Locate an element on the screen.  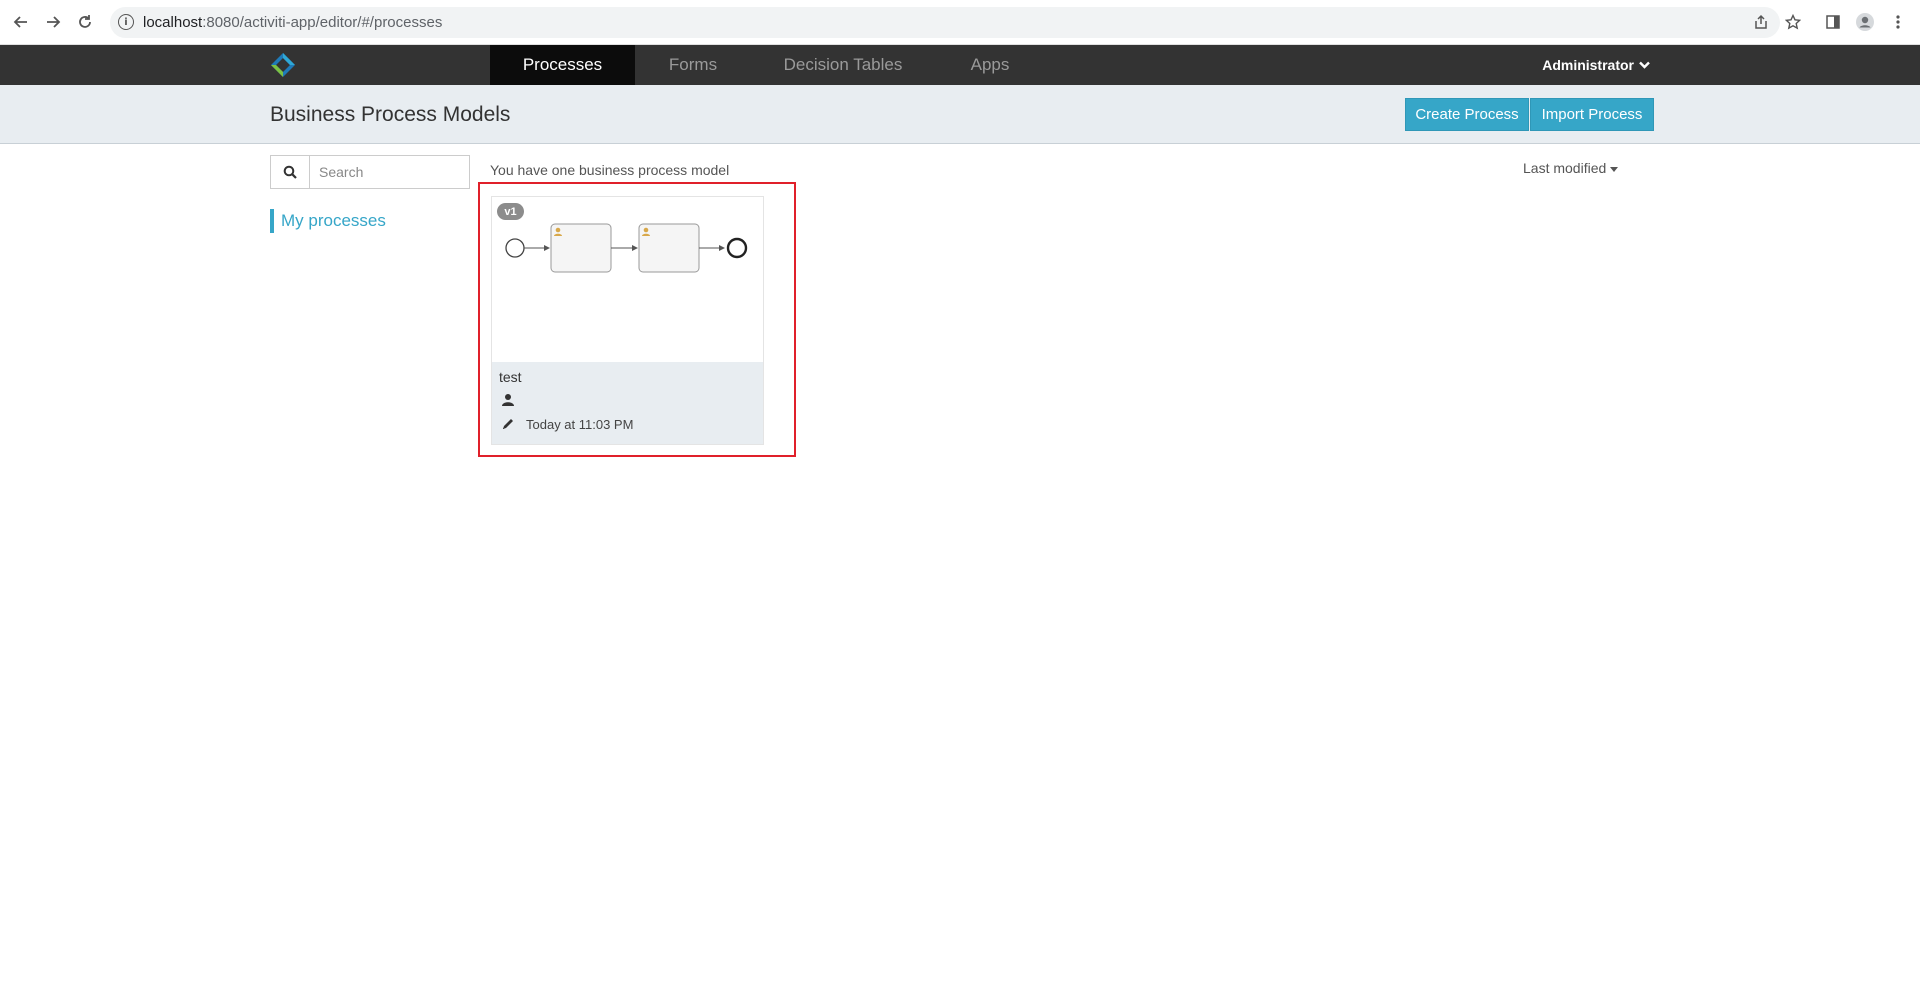
page-title: Business Process Models is located at coordinates (390, 114).